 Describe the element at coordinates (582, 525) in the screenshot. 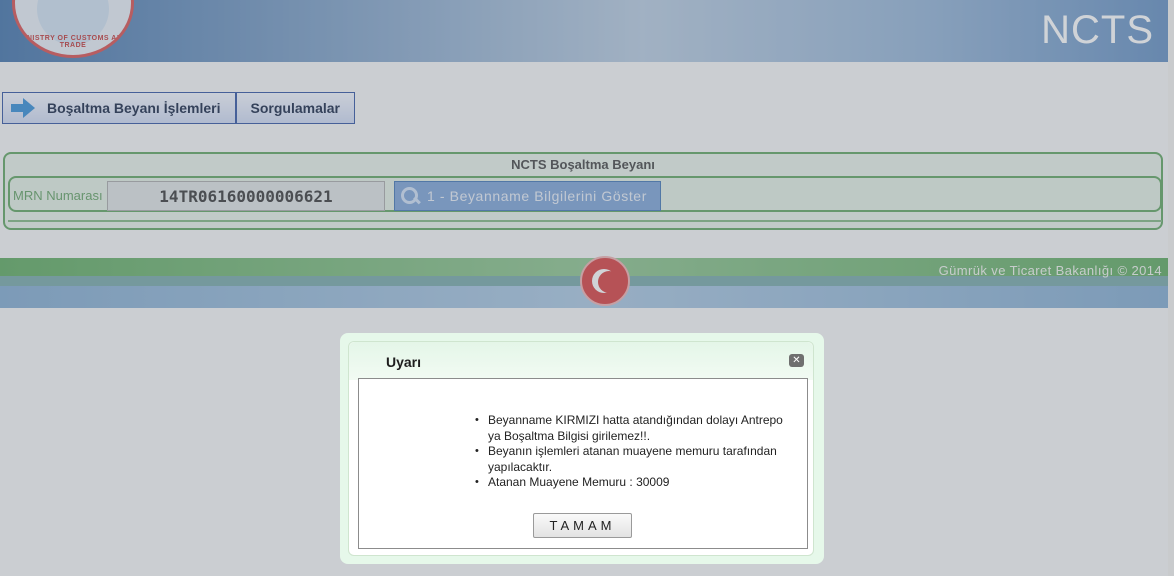

I see `ok-button: TAMAM` at that location.